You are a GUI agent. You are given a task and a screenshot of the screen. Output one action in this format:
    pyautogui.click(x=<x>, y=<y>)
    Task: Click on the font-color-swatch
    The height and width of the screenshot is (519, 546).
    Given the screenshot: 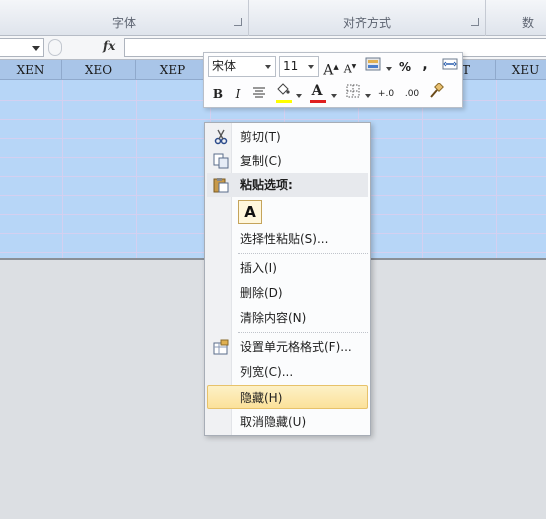 What is the action you would take?
    pyautogui.click(x=318, y=101)
    